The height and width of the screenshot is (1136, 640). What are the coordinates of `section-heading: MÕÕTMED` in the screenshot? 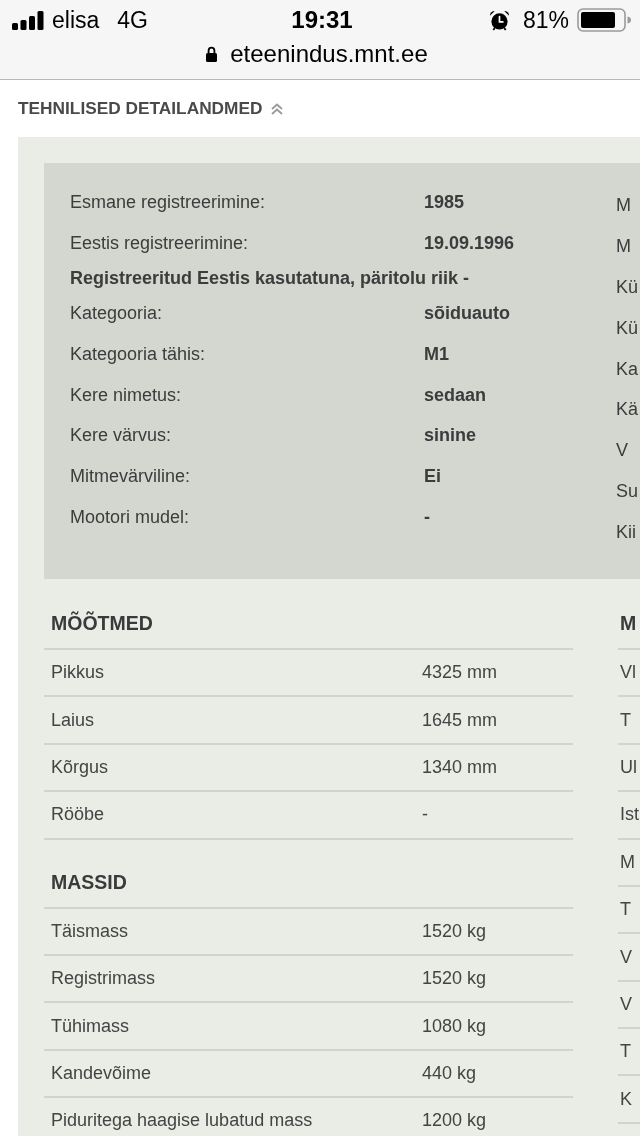 It's located at (102, 623).